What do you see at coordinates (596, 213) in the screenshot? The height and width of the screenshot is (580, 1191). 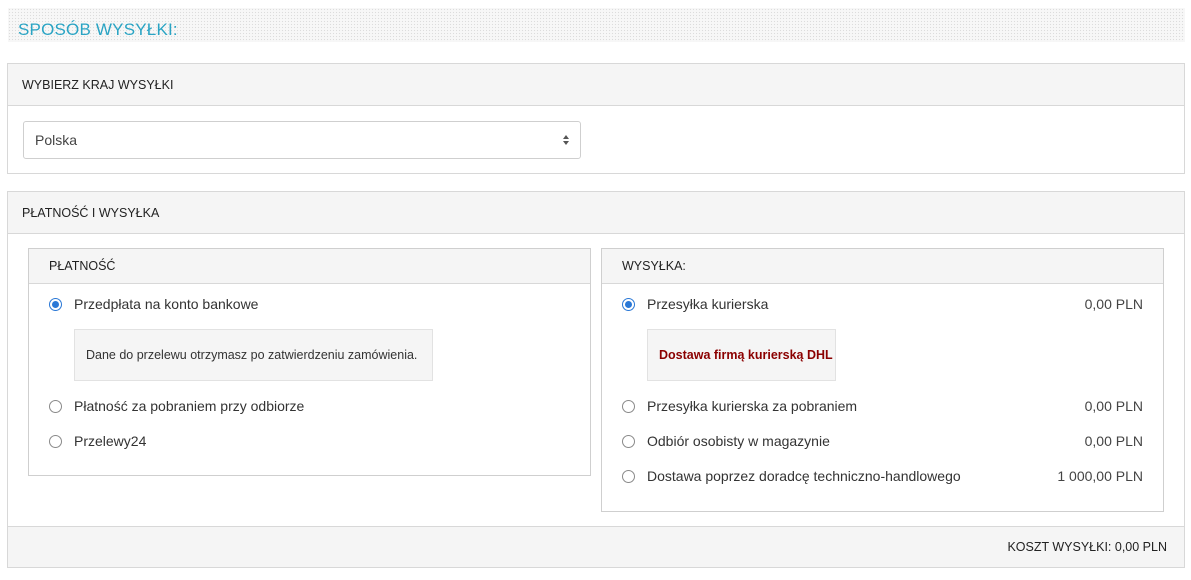 I see `payment-shipping-heading: PŁATNOŚĆ I WYSYŁKA` at bounding box center [596, 213].